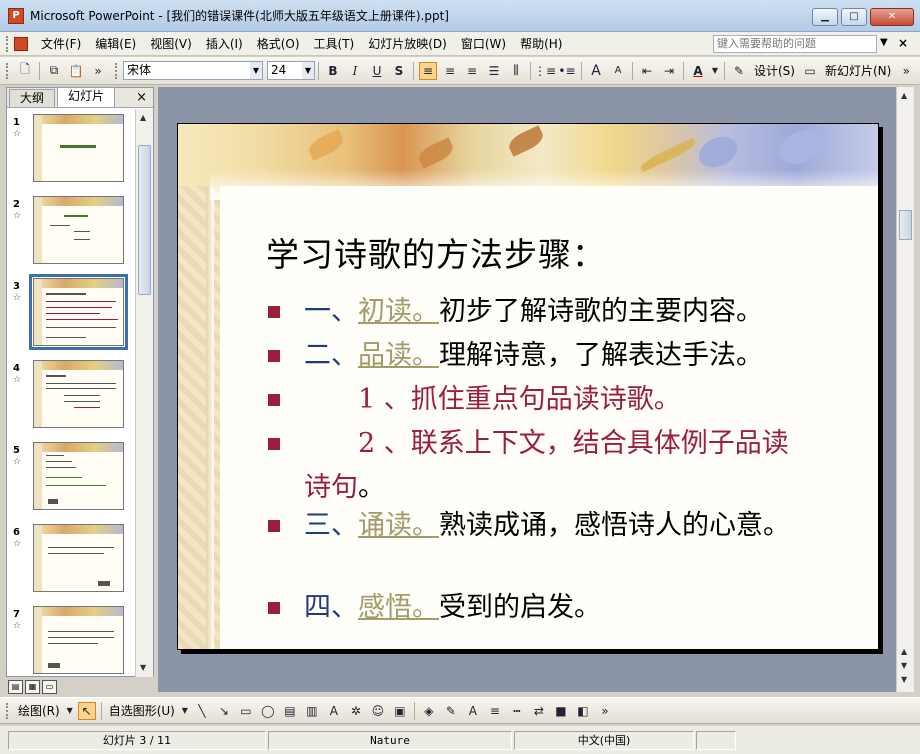 The image size is (920, 754). I want to click on shrink-font-button: A, so click(618, 71).